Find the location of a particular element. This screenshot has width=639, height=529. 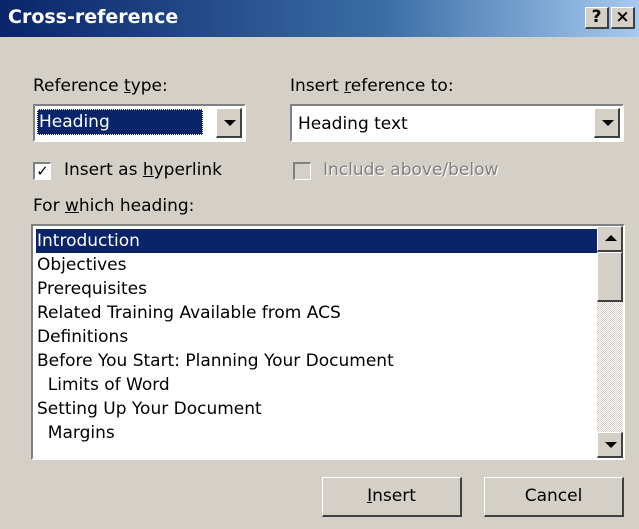

reference-type-dropdown: Heading is located at coordinates (139, 123).